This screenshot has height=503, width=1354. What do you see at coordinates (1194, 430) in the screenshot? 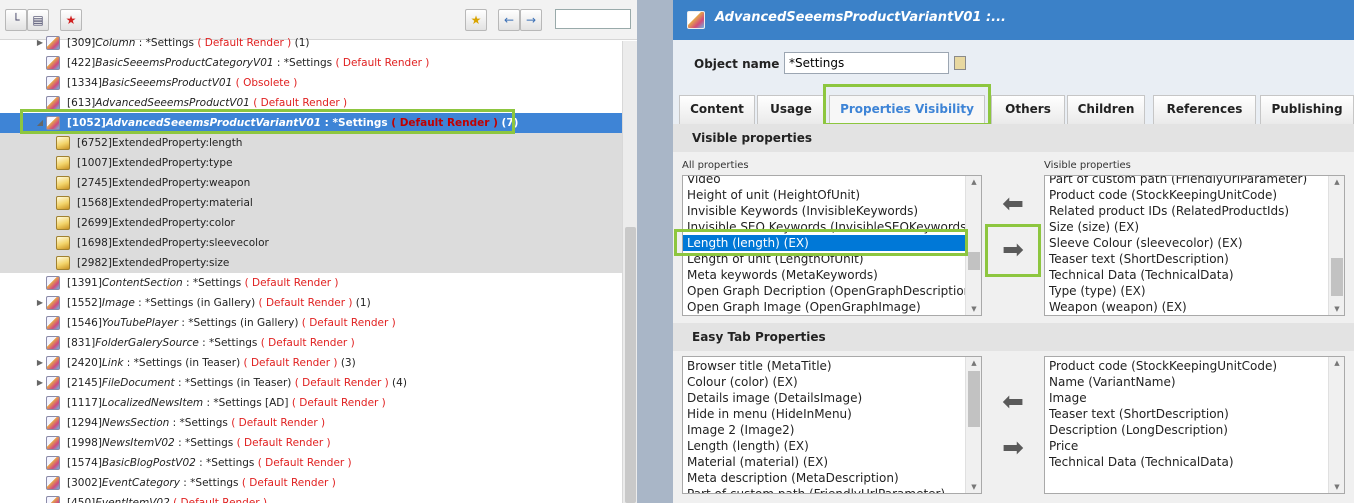
I see `list-item: Description (LongDescription)` at bounding box center [1194, 430].